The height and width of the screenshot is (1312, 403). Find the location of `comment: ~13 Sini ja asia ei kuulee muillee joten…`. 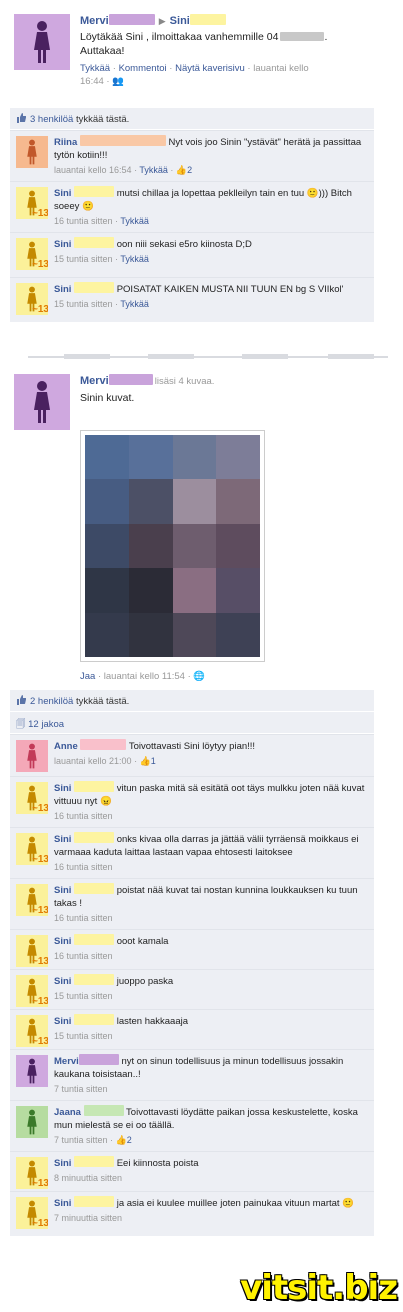

comment: ~13 Sini ja asia ei kuulee muillee joten… is located at coordinates (192, 1213).